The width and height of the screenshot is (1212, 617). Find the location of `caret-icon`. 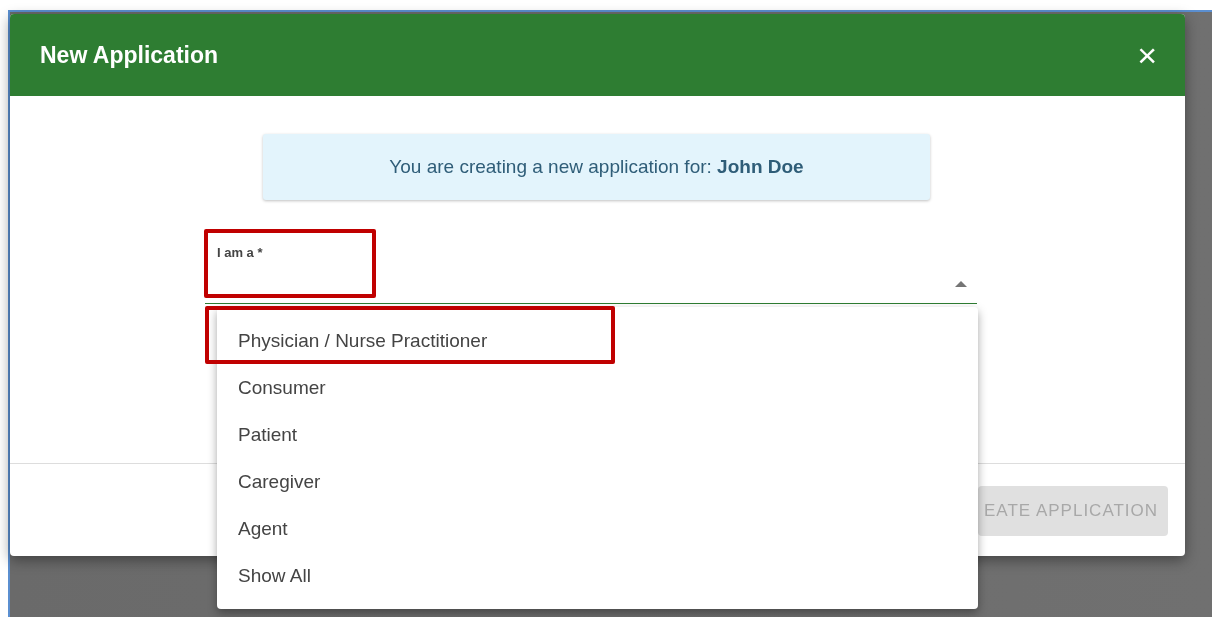

caret-icon is located at coordinates (961, 284).